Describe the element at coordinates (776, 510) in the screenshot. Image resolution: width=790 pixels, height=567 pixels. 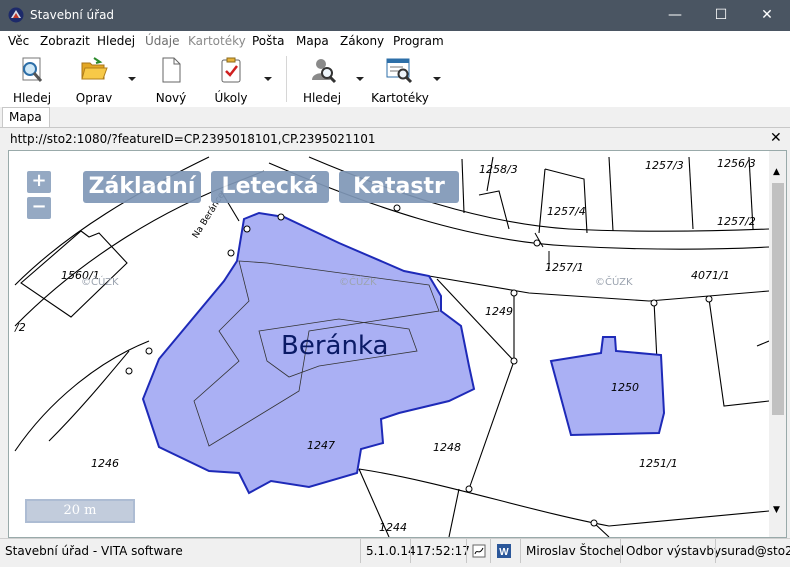
I see `scroll-down-icon: ▼` at that location.